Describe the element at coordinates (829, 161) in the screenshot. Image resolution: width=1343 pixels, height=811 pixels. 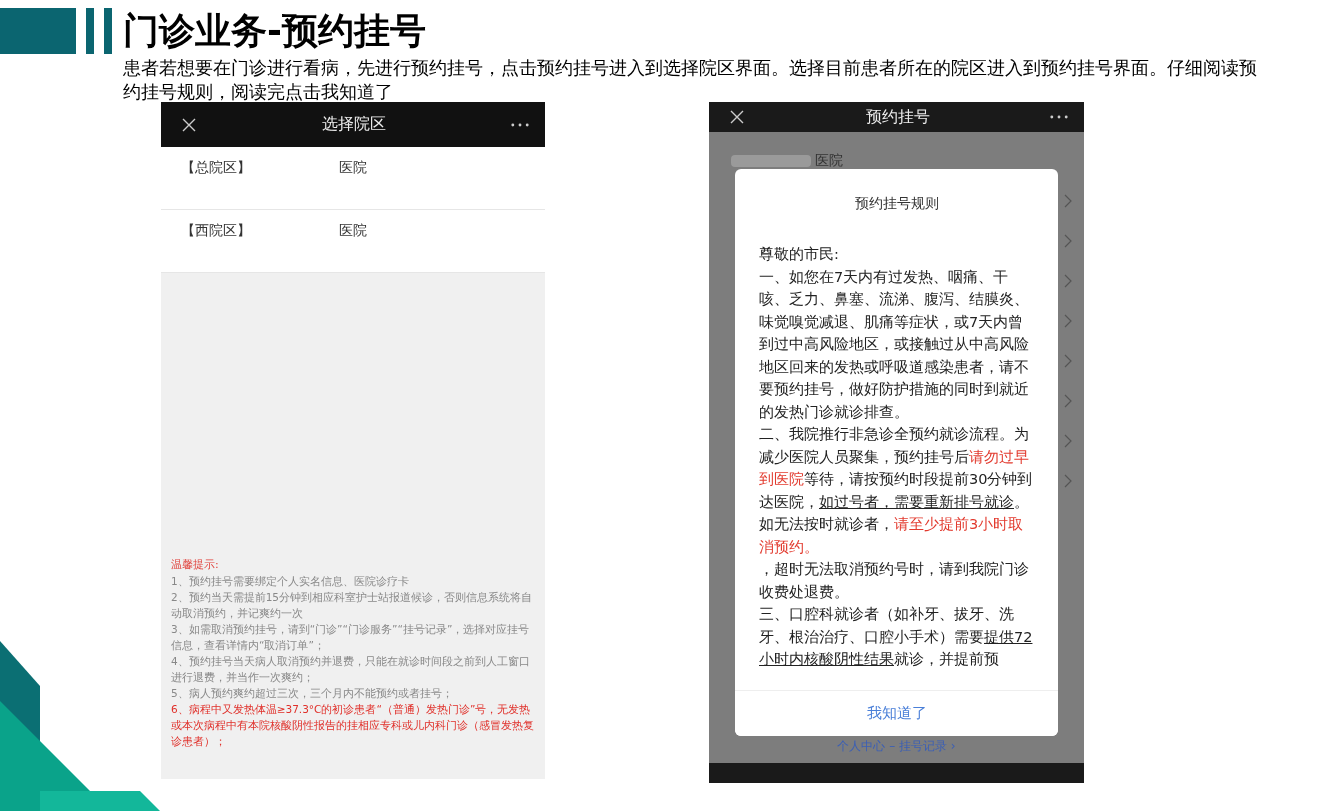
I see `hospital-name: 医院` at that location.